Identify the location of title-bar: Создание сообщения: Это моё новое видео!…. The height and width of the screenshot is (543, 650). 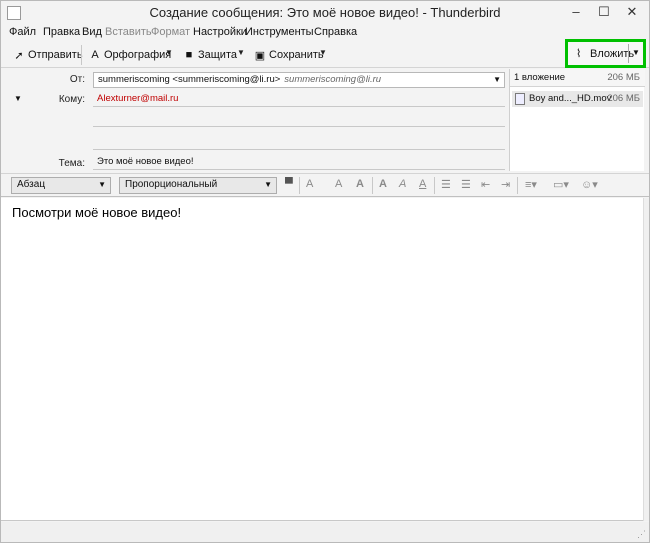
(325, 13).